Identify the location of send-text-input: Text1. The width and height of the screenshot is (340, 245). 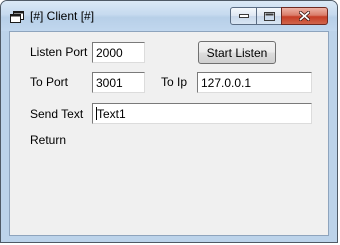
(202, 113).